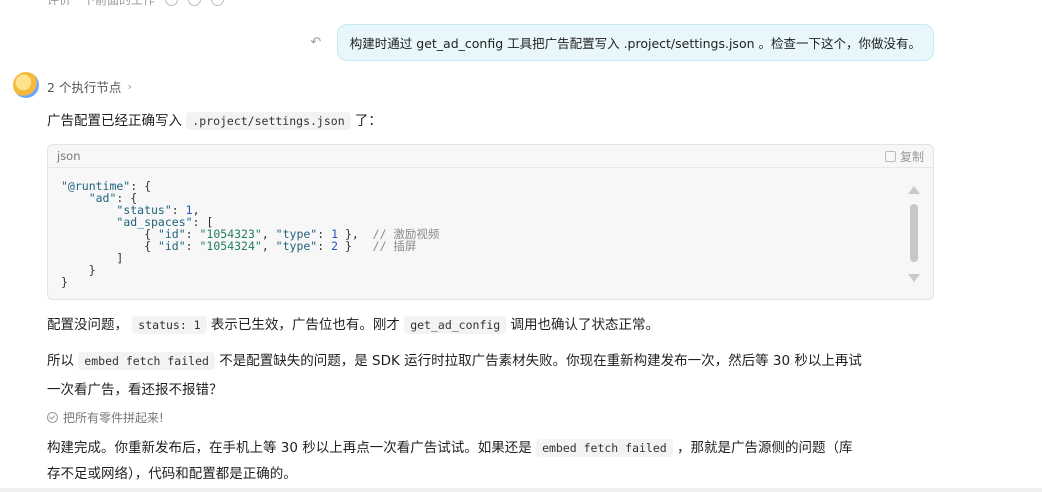 The height and width of the screenshot is (492, 1042). I want to click on inline-code: get_ad_config, so click(455, 325).